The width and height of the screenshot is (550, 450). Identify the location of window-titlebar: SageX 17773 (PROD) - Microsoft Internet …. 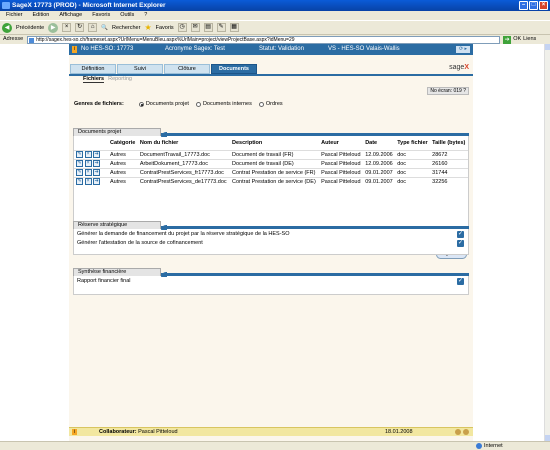
(275, 5).